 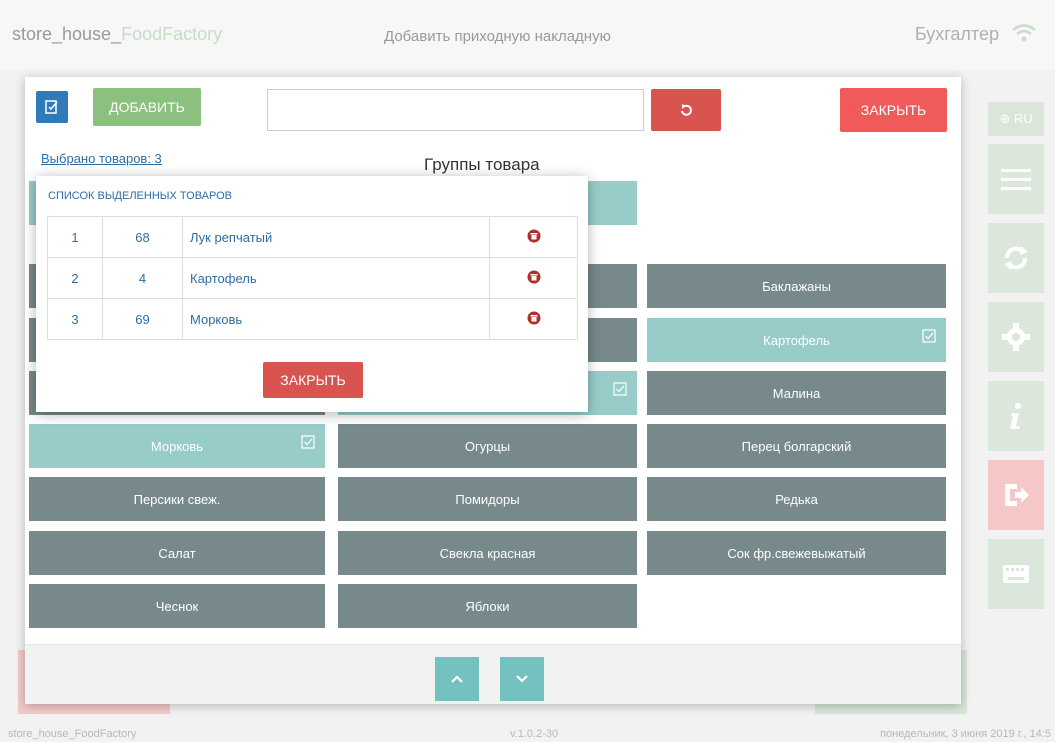 I want to click on keyboard-icon, so click(x=1016, y=574).